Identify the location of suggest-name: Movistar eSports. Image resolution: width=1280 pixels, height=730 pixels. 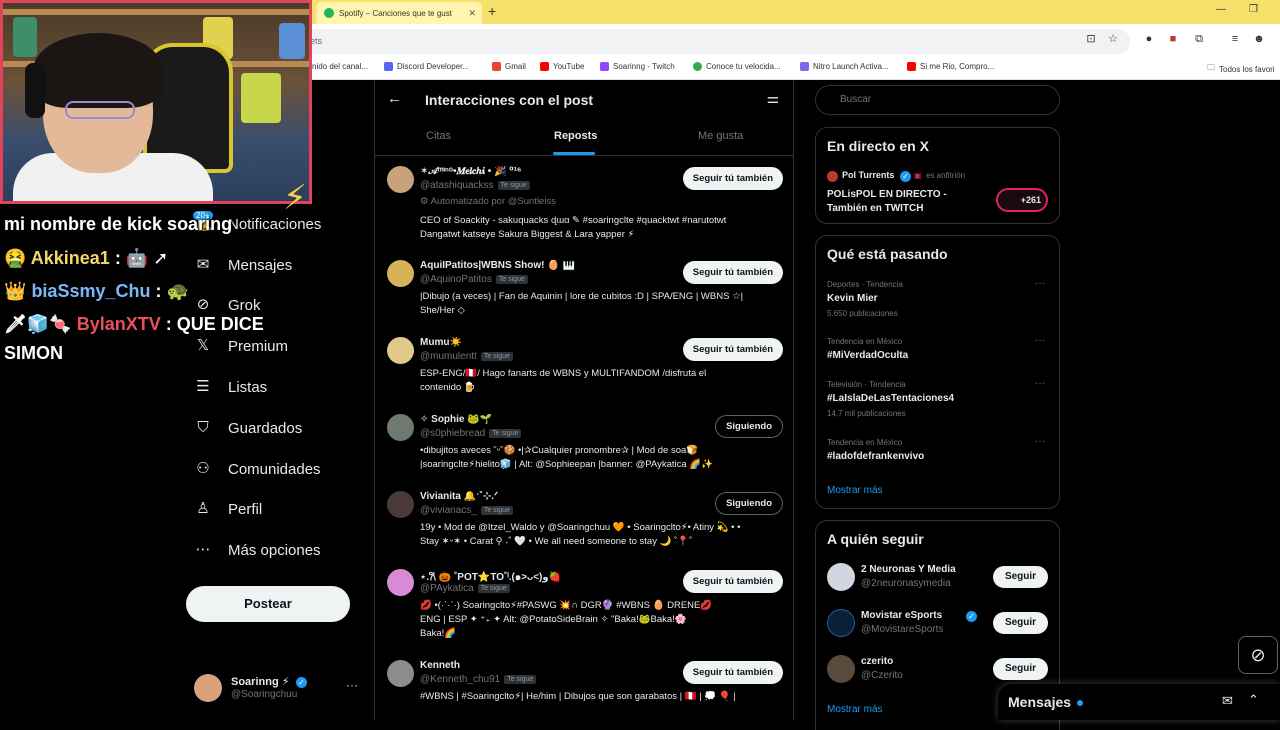
(901, 615).